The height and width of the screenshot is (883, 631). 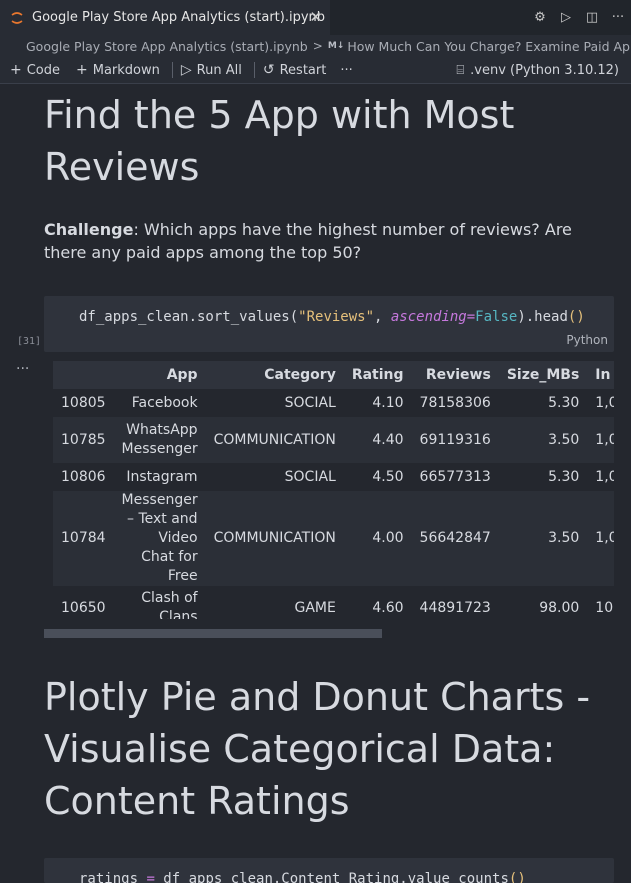 What do you see at coordinates (213, 633) in the screenshot?
I see `output-horizontal-scrollbar` at bounding box center [213, 633].